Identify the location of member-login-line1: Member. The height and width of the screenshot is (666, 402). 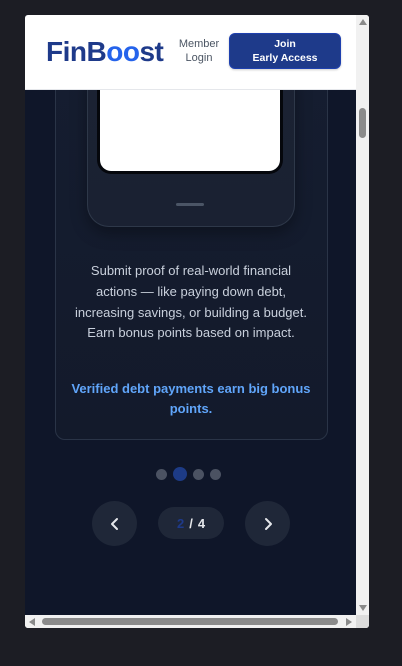
(199, 44).